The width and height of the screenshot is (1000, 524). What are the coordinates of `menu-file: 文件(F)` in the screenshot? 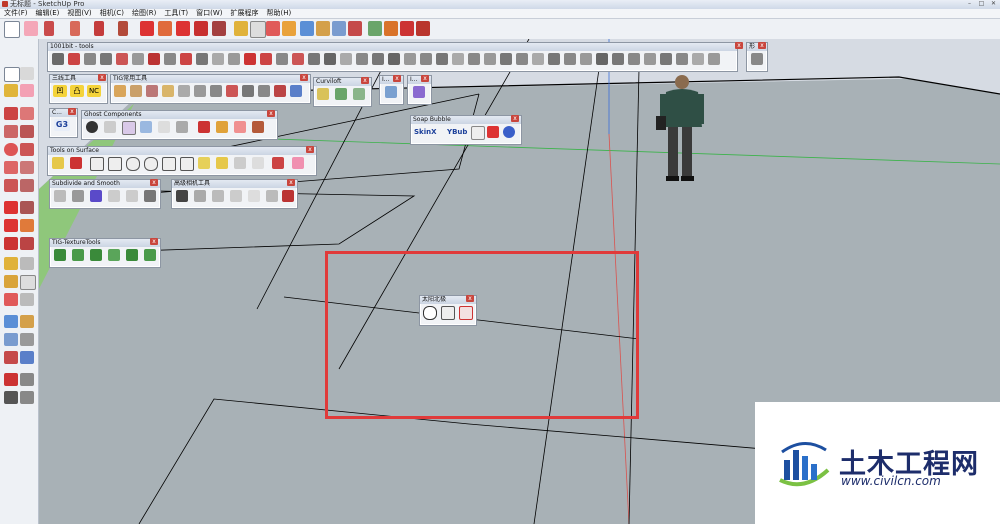 It's located at (16, 13).